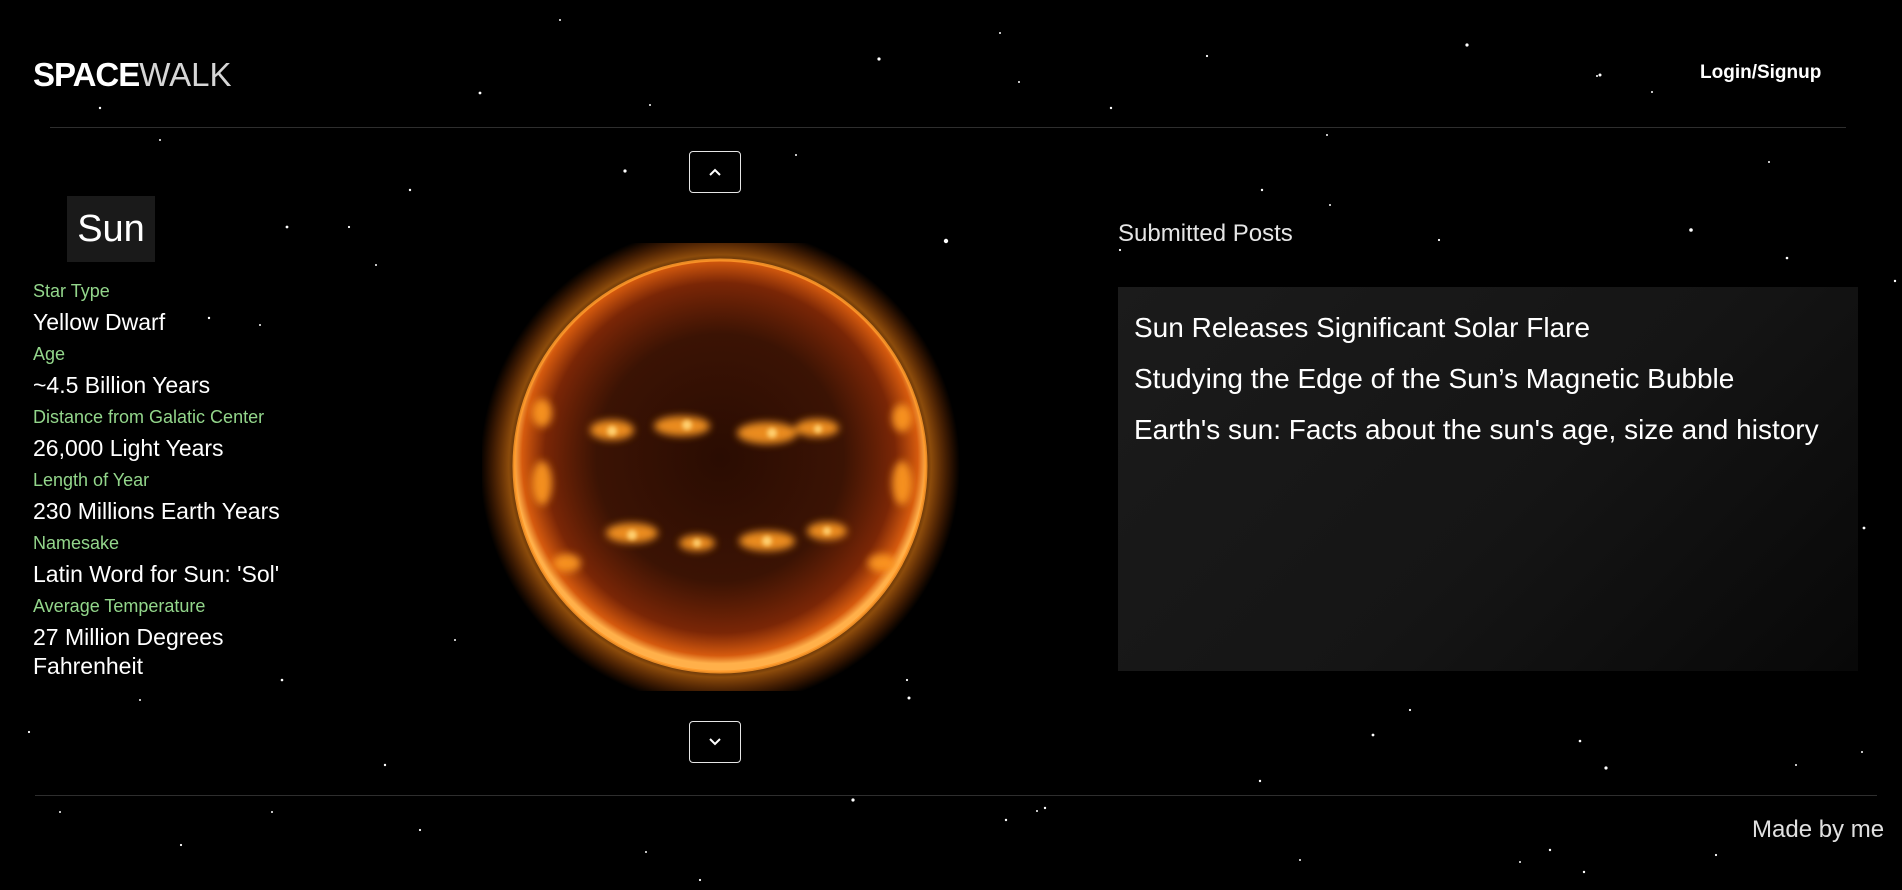  I want to click on chevron-up-icon, so click(715, 172).